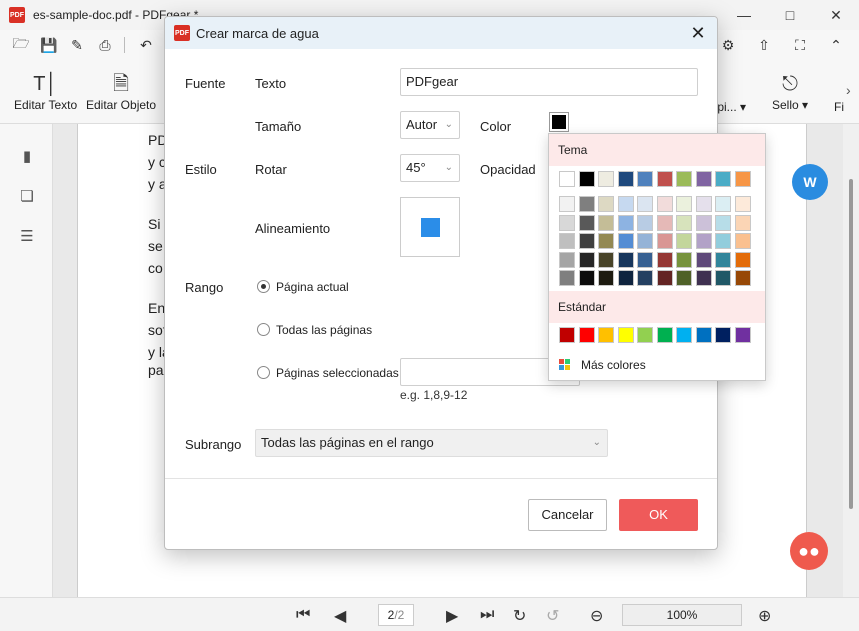  I want to click on last-page-icon: ⏭, so click(487, 615).